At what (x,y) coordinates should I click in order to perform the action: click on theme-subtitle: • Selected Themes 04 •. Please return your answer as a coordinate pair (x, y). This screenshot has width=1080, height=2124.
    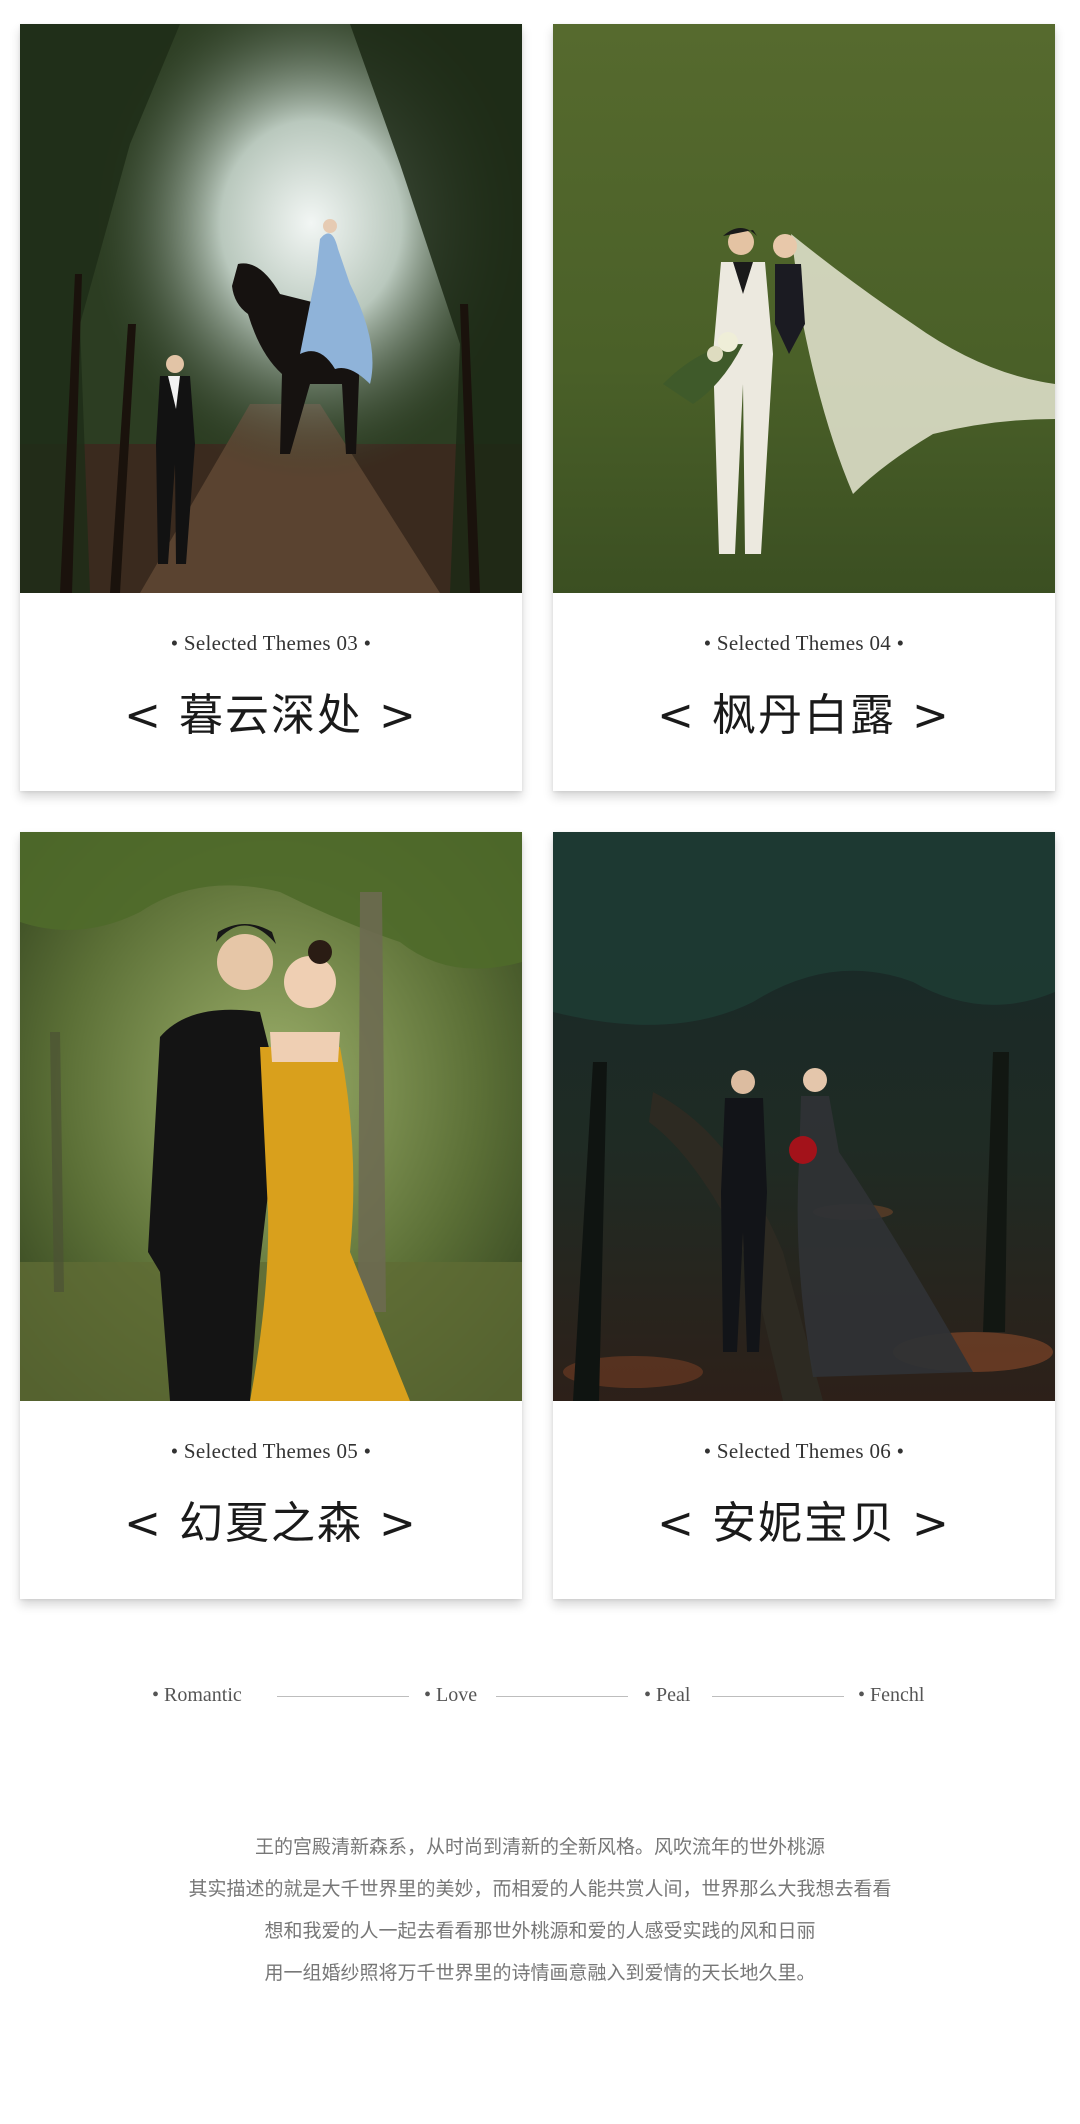
    Looking at the image, I should click on (804, 643).